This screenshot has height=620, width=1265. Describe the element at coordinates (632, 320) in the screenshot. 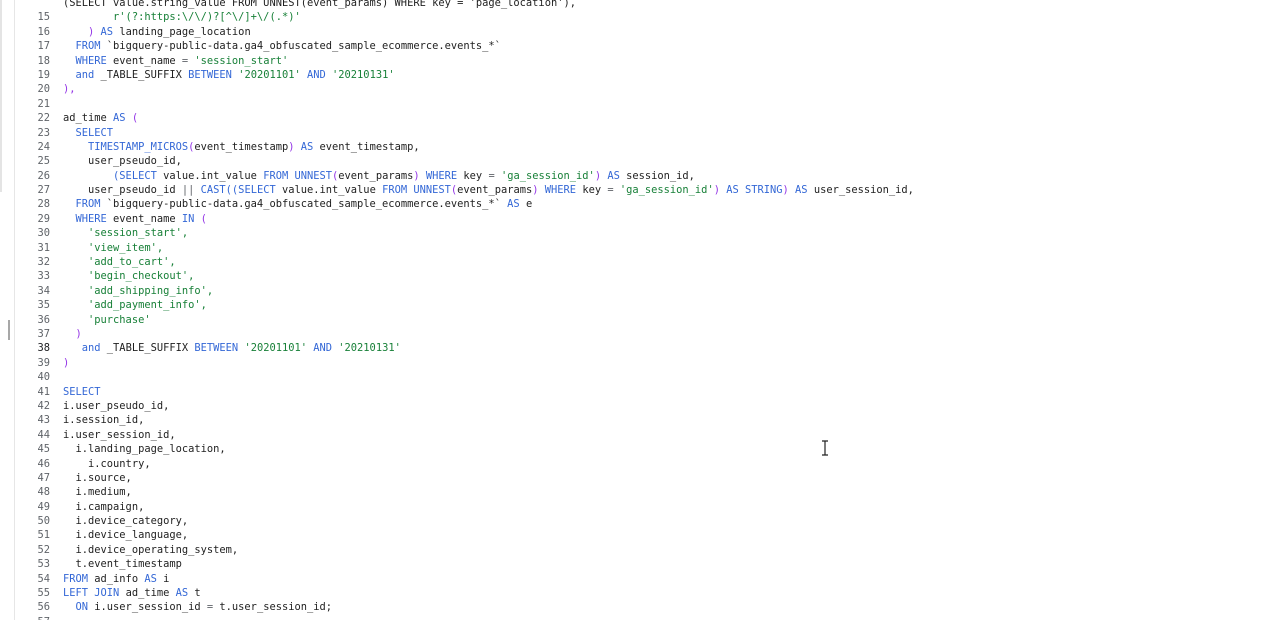

I see `code-line: 36 'purchase'` at that location.